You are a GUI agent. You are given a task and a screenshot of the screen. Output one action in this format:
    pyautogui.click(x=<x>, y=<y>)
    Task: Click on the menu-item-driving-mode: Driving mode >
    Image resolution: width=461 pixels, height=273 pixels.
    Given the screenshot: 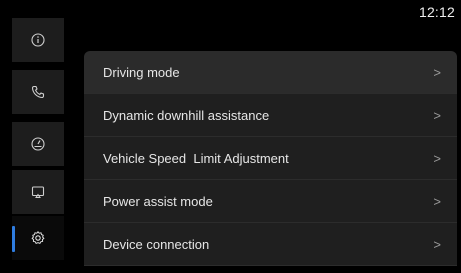 What is the action you would take?
    pyautogui.click(x=270, y=72)
    